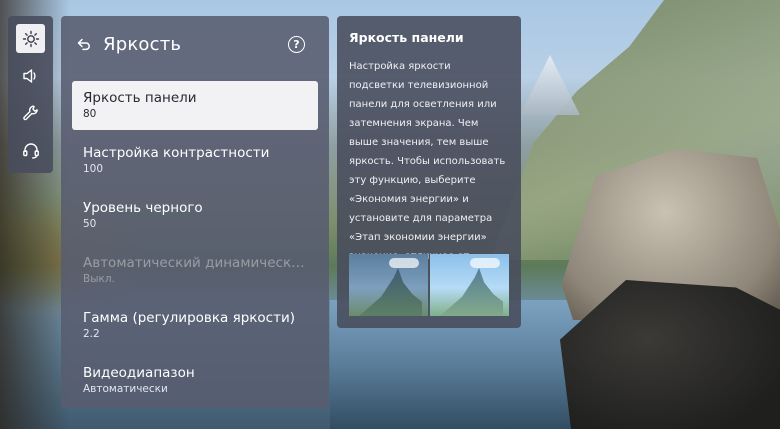 This screenshot has height=429, width=780. What do you see at coordinates (429, 285) in the screenshot?
I see `brightness-comparison-images` at bounding box center [429, 285].